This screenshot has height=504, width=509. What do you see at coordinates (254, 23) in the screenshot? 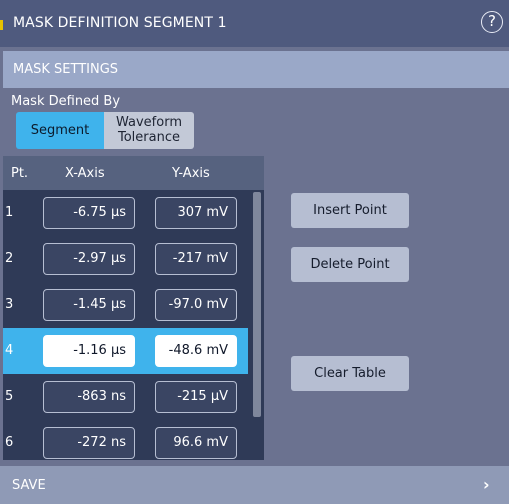
I see `title-bar: MASK DEFINITION SEGMENT 1 ?` at bounding box center [254, 23].